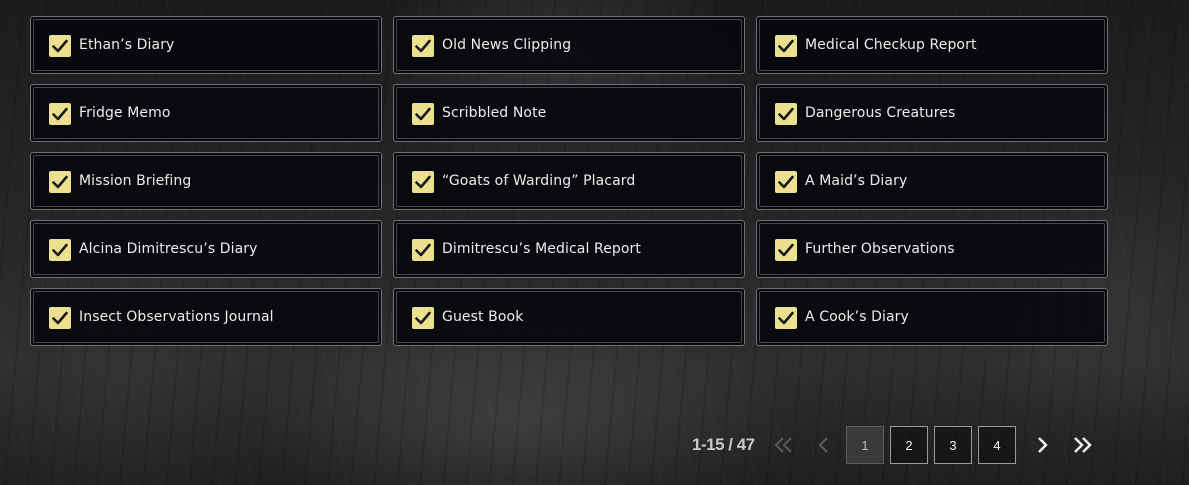  I want to click on file-item-alcina-dimitrescus-diary: Alcina Dimitrescu’s Diary, so click(206, 249).